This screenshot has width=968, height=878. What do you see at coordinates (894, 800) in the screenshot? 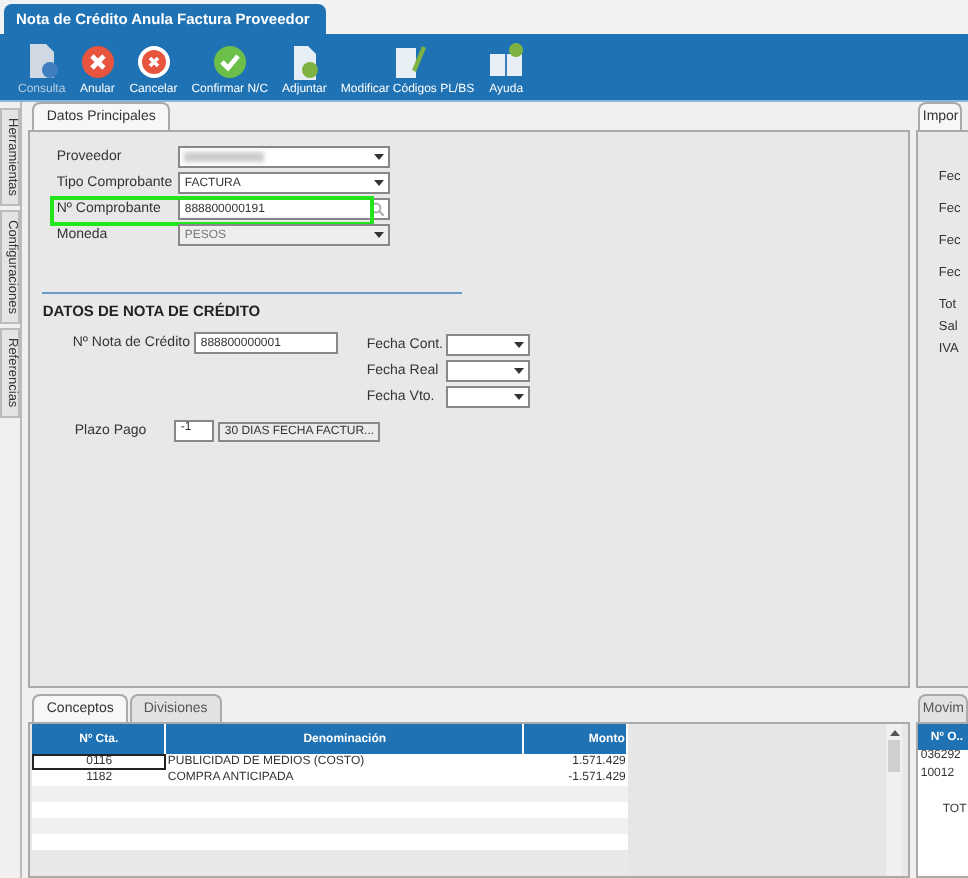
I see `scrollbar` at bounding box center [894, 800].